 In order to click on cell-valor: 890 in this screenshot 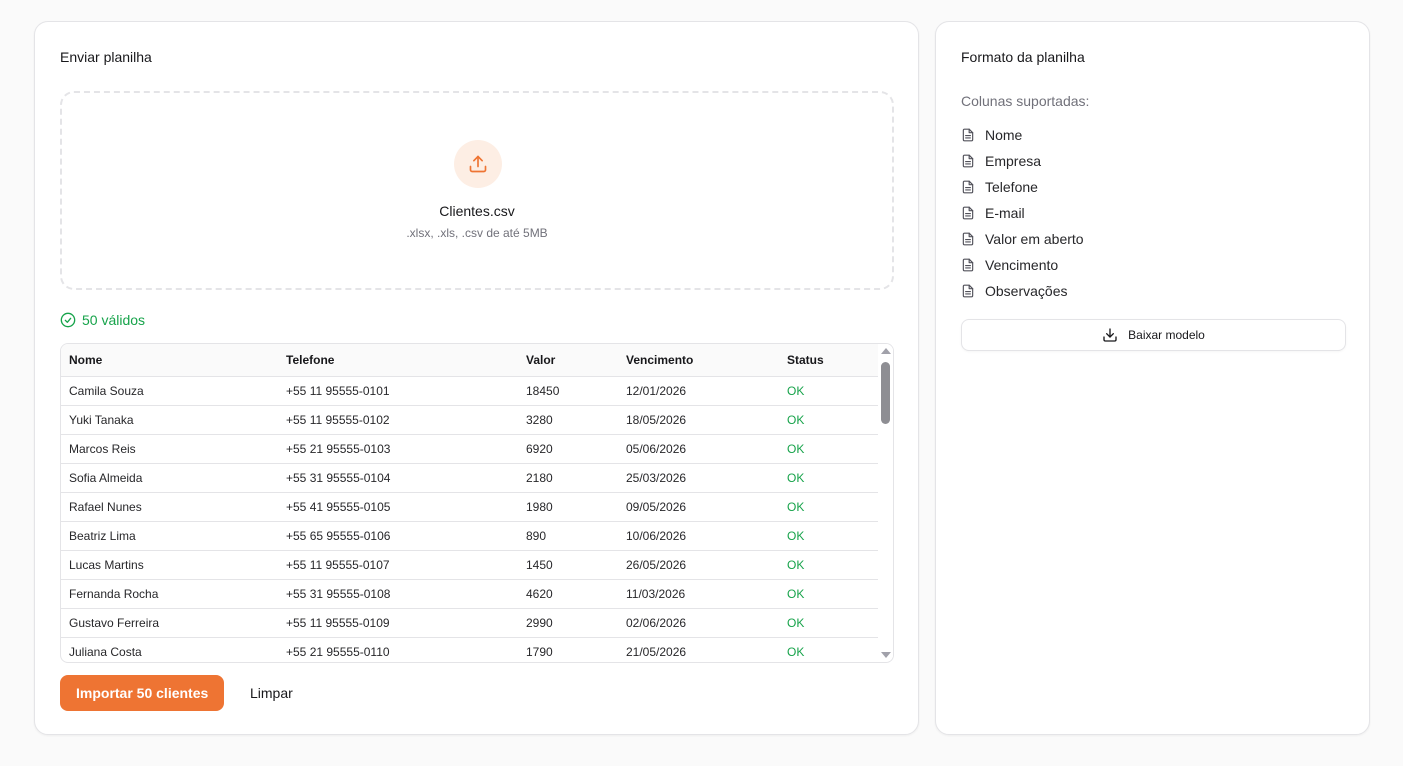, I will do `click(568, 536)`.